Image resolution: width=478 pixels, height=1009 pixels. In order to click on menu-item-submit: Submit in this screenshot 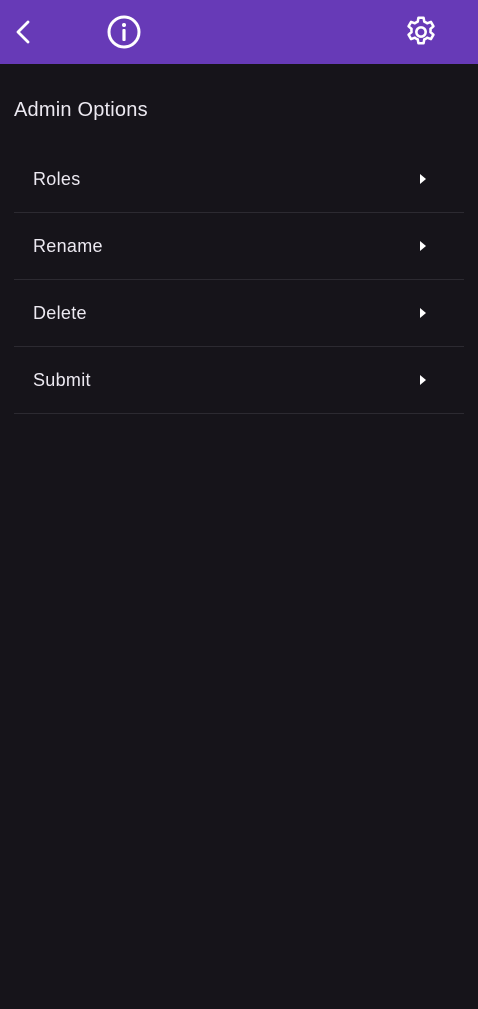, I will do `click(239, 380)`.